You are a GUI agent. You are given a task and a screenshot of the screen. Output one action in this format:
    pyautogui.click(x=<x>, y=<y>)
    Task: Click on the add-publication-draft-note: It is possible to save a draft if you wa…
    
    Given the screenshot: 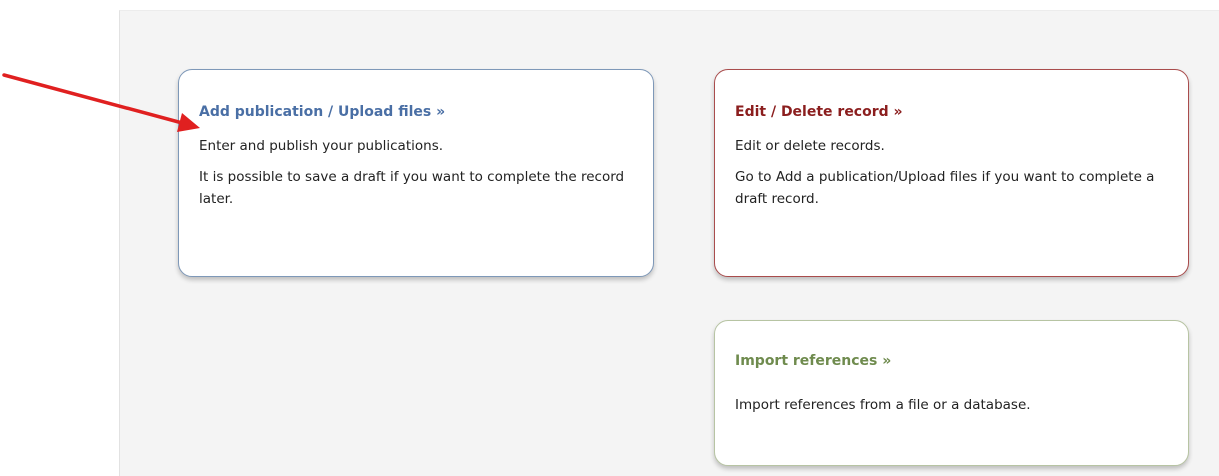 What is the action you would take?
    pyautogui.click(x=412, y=188)
    